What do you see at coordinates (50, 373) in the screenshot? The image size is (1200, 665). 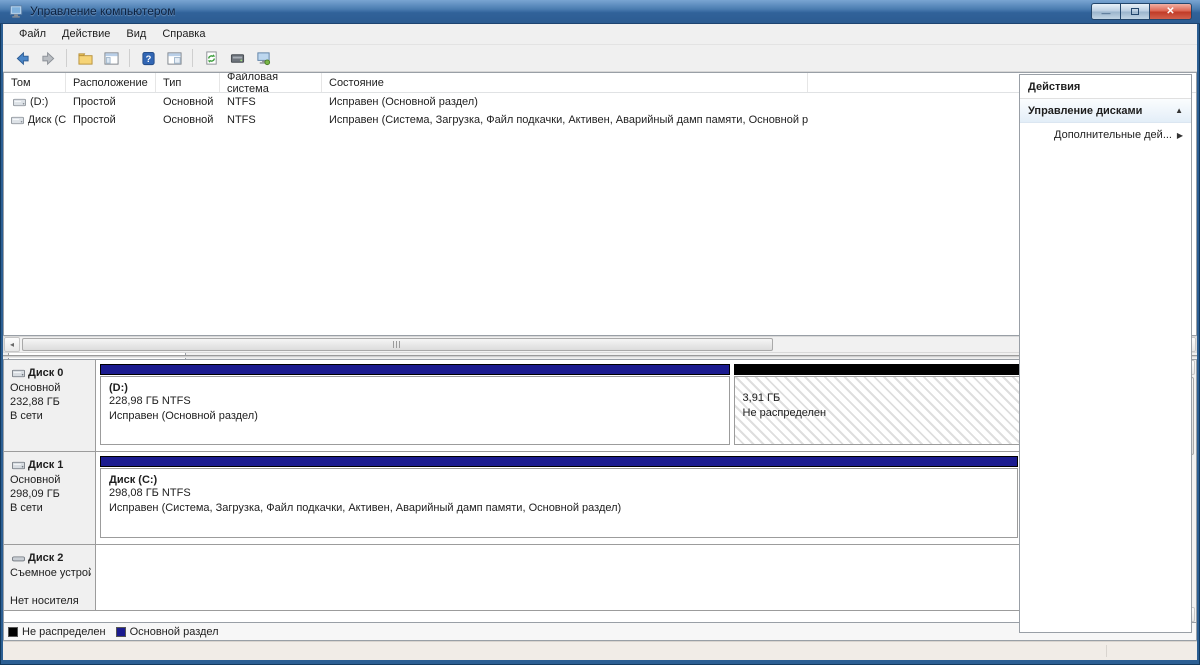 I see `disk-name: Диск 0` at bounding box center [50, 373].